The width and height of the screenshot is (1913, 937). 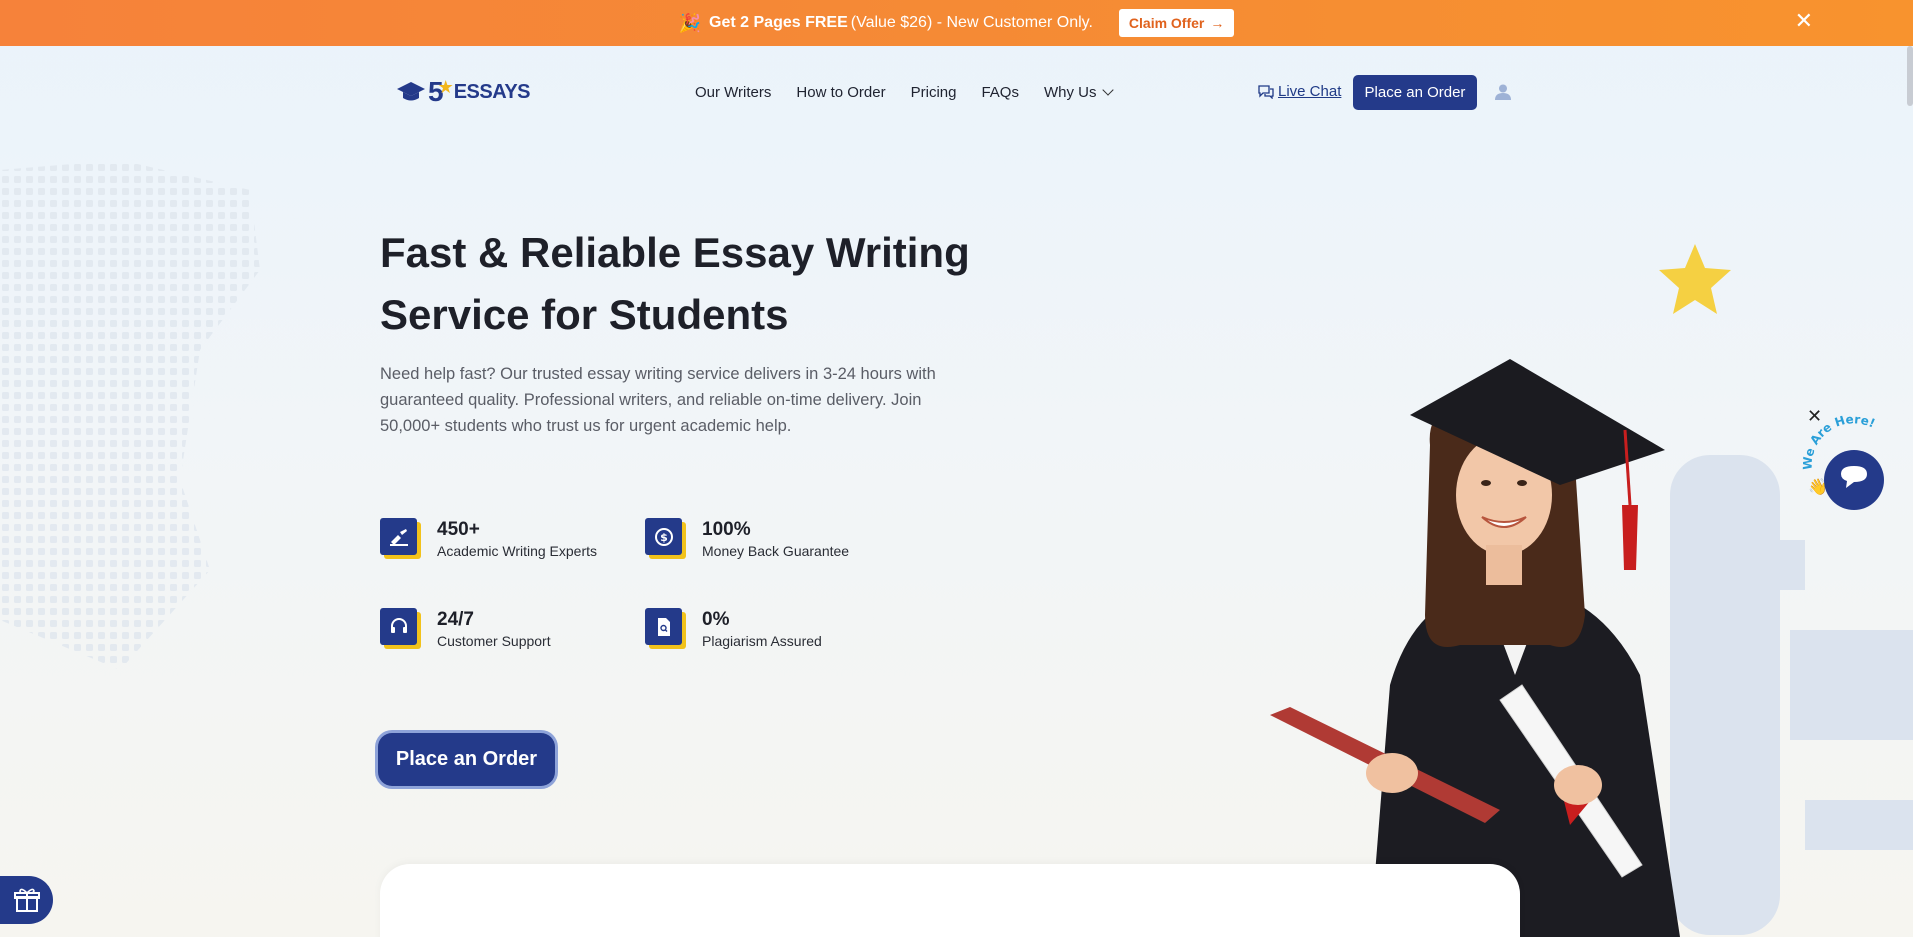 I want to click on chevron-down-icon, so click(x=1108, y=90).